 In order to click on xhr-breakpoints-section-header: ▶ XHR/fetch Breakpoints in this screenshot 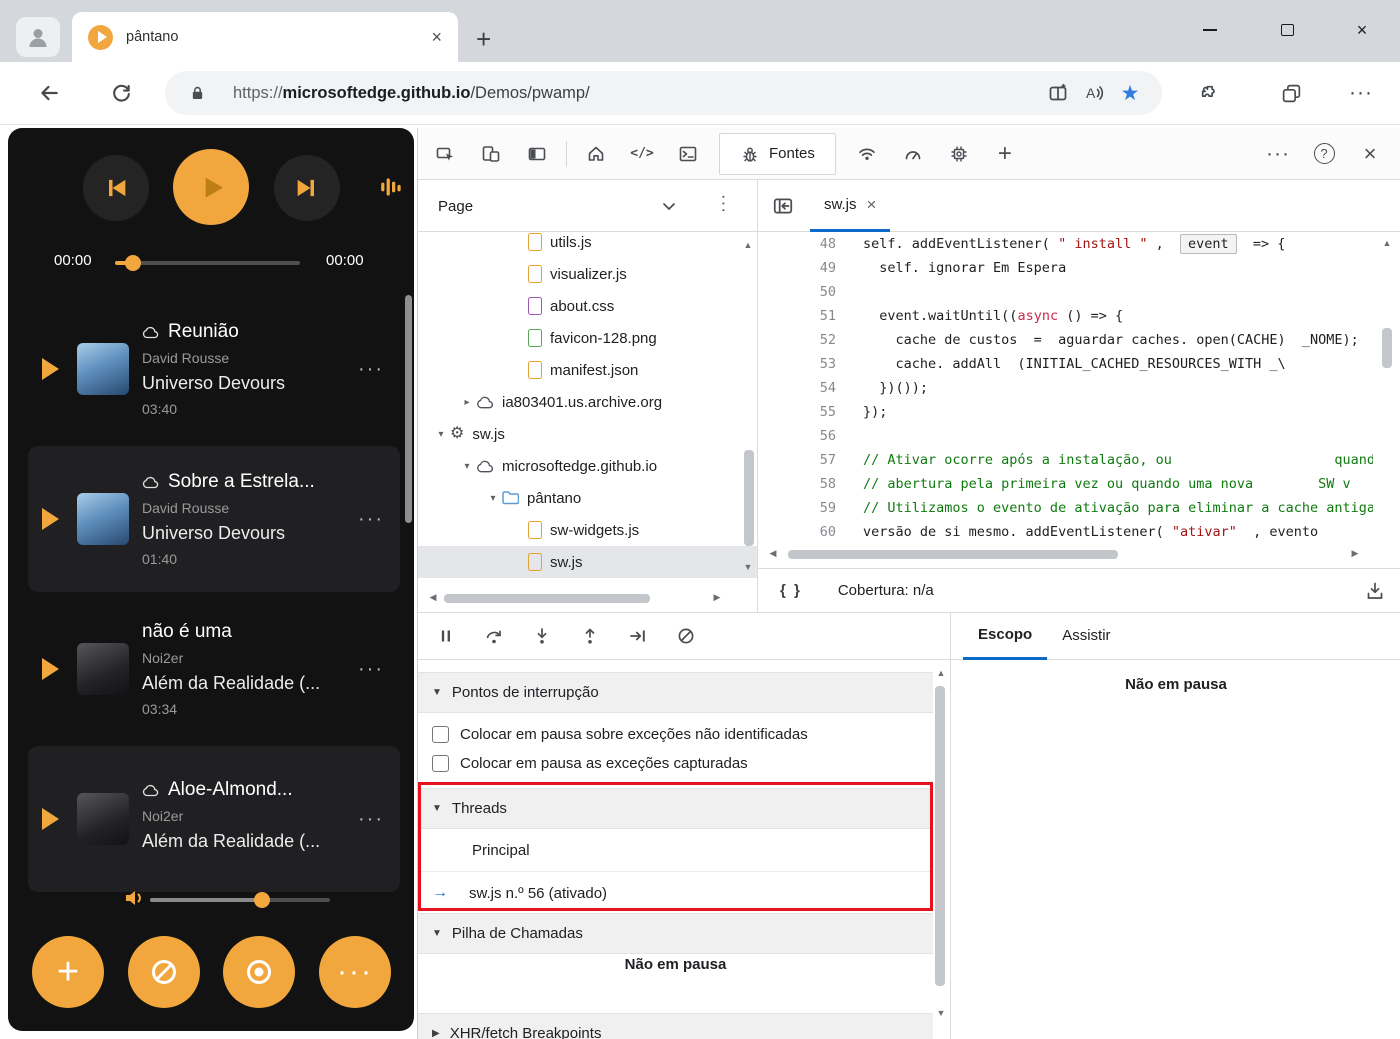, I will do `click(675, 1026)`.